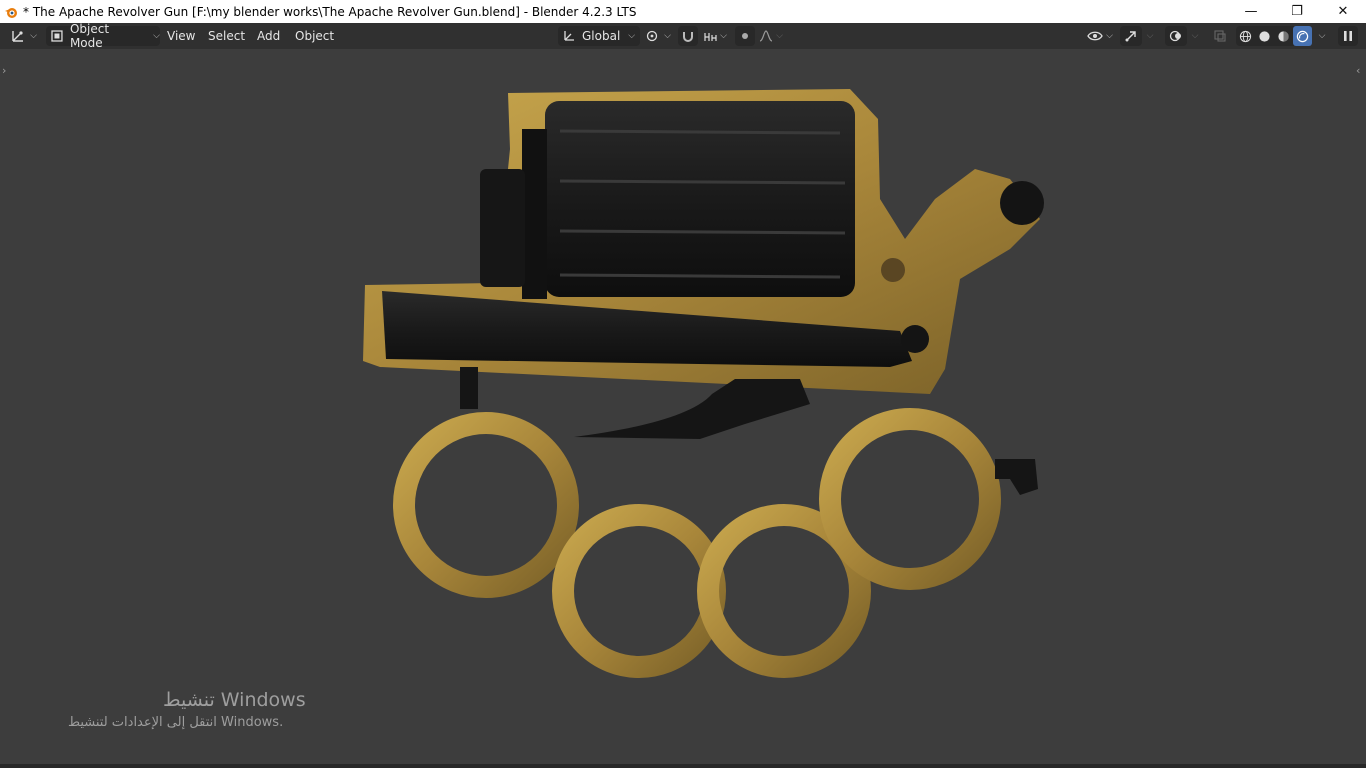  I want to click on transform-orientation-dropdown: Global ⌵, so click(599, 36).